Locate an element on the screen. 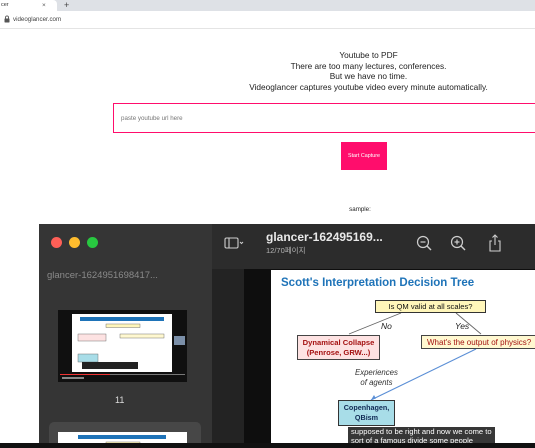  dynamical-collapse-node: Dynamical Collapse (Penrose, GRW...) is located at coordinates (338, 347).